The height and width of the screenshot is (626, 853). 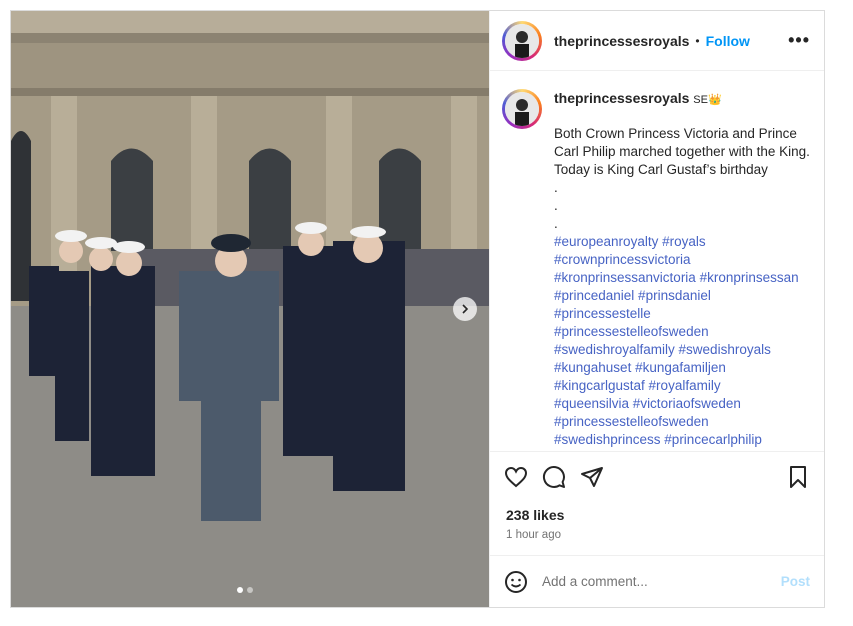 What do you see at coordinates (245, 590) in the screenshot?
I see `carousel-indicator` at bounding box center [245, 590].